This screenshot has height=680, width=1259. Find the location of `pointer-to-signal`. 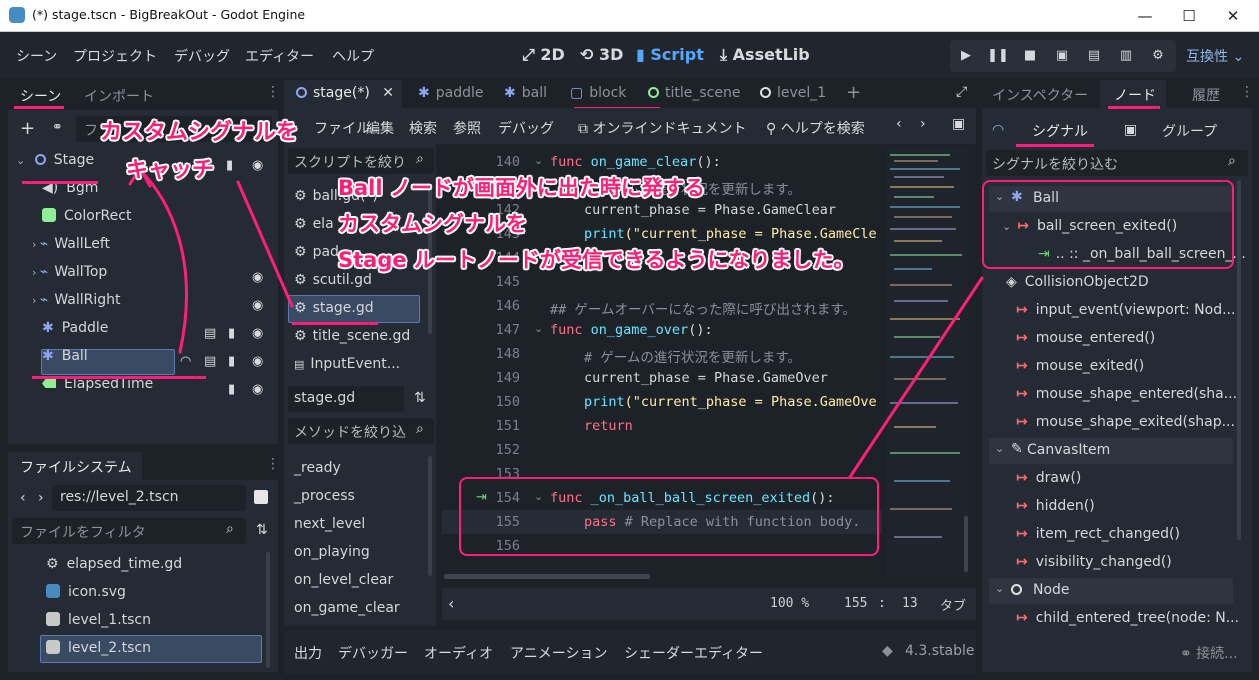

pointer-to-signal is located at coordinates (916, 377).